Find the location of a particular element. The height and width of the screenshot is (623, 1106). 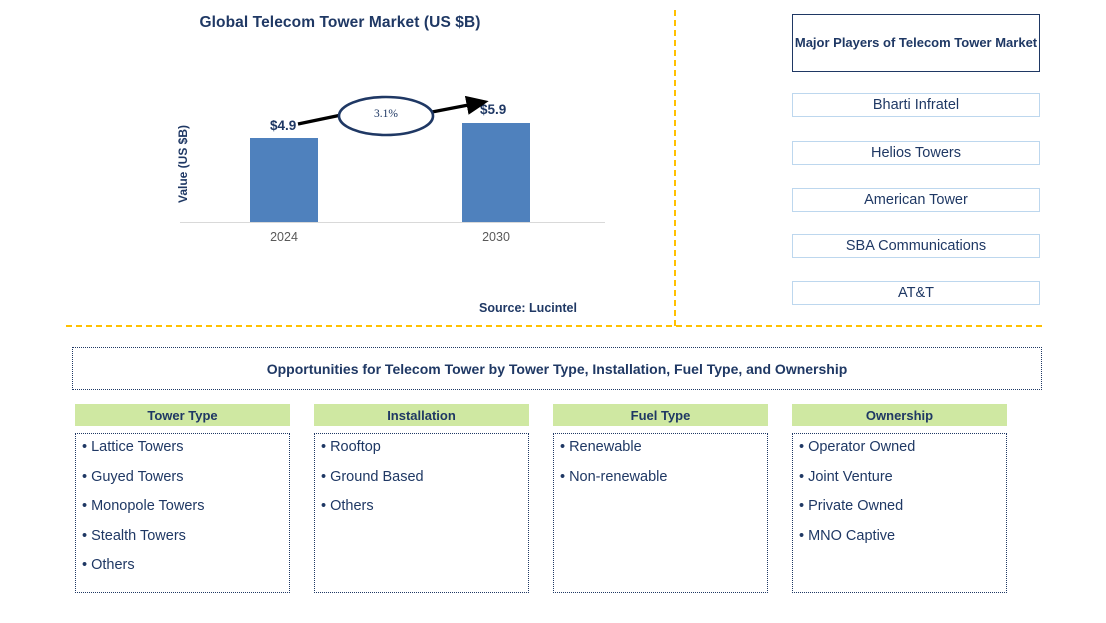

list-item-label: Guyed Towers is located at coordinates (137, 476).